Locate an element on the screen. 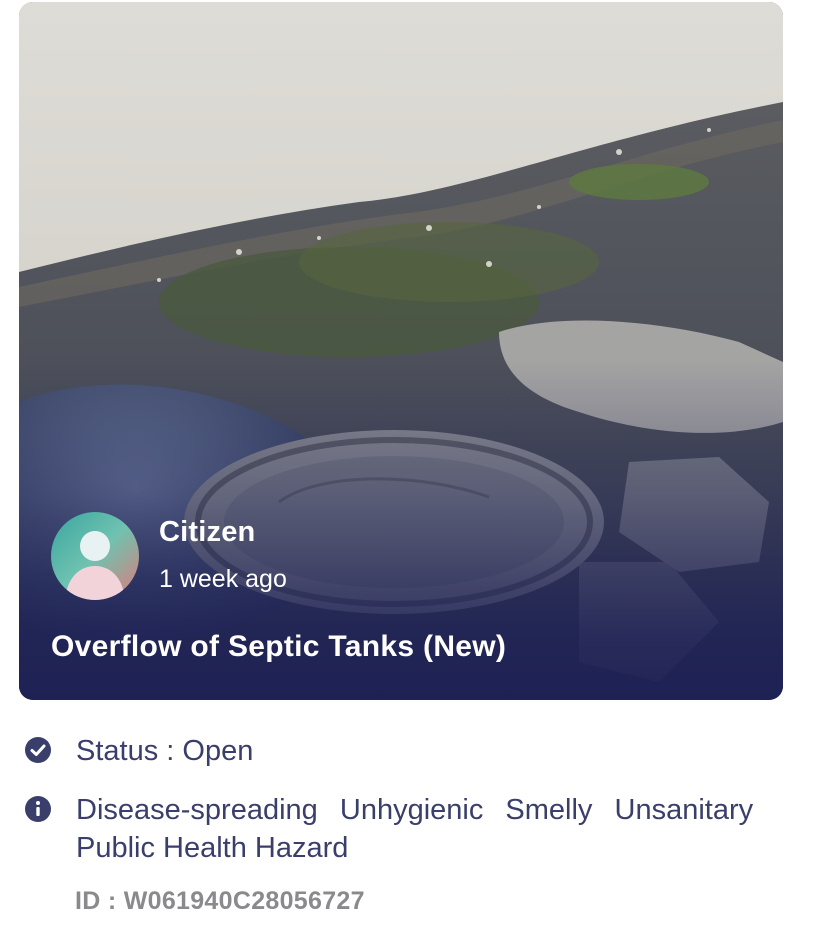  status-text: Status : Open is located at coordinates (165, 751).